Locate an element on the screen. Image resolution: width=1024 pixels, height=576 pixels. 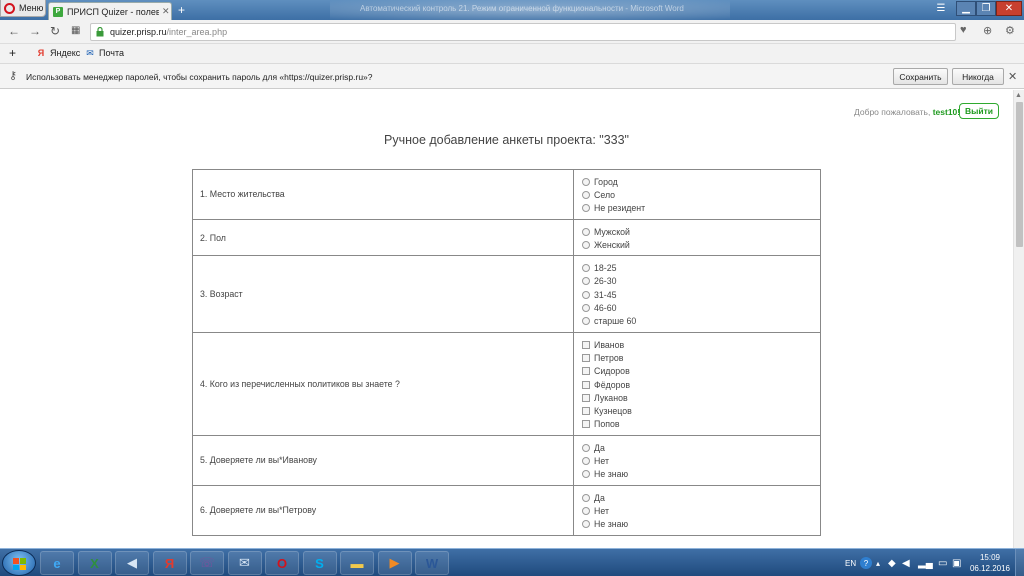
radio-option: старше 60 is located at coordinates (701, 321).